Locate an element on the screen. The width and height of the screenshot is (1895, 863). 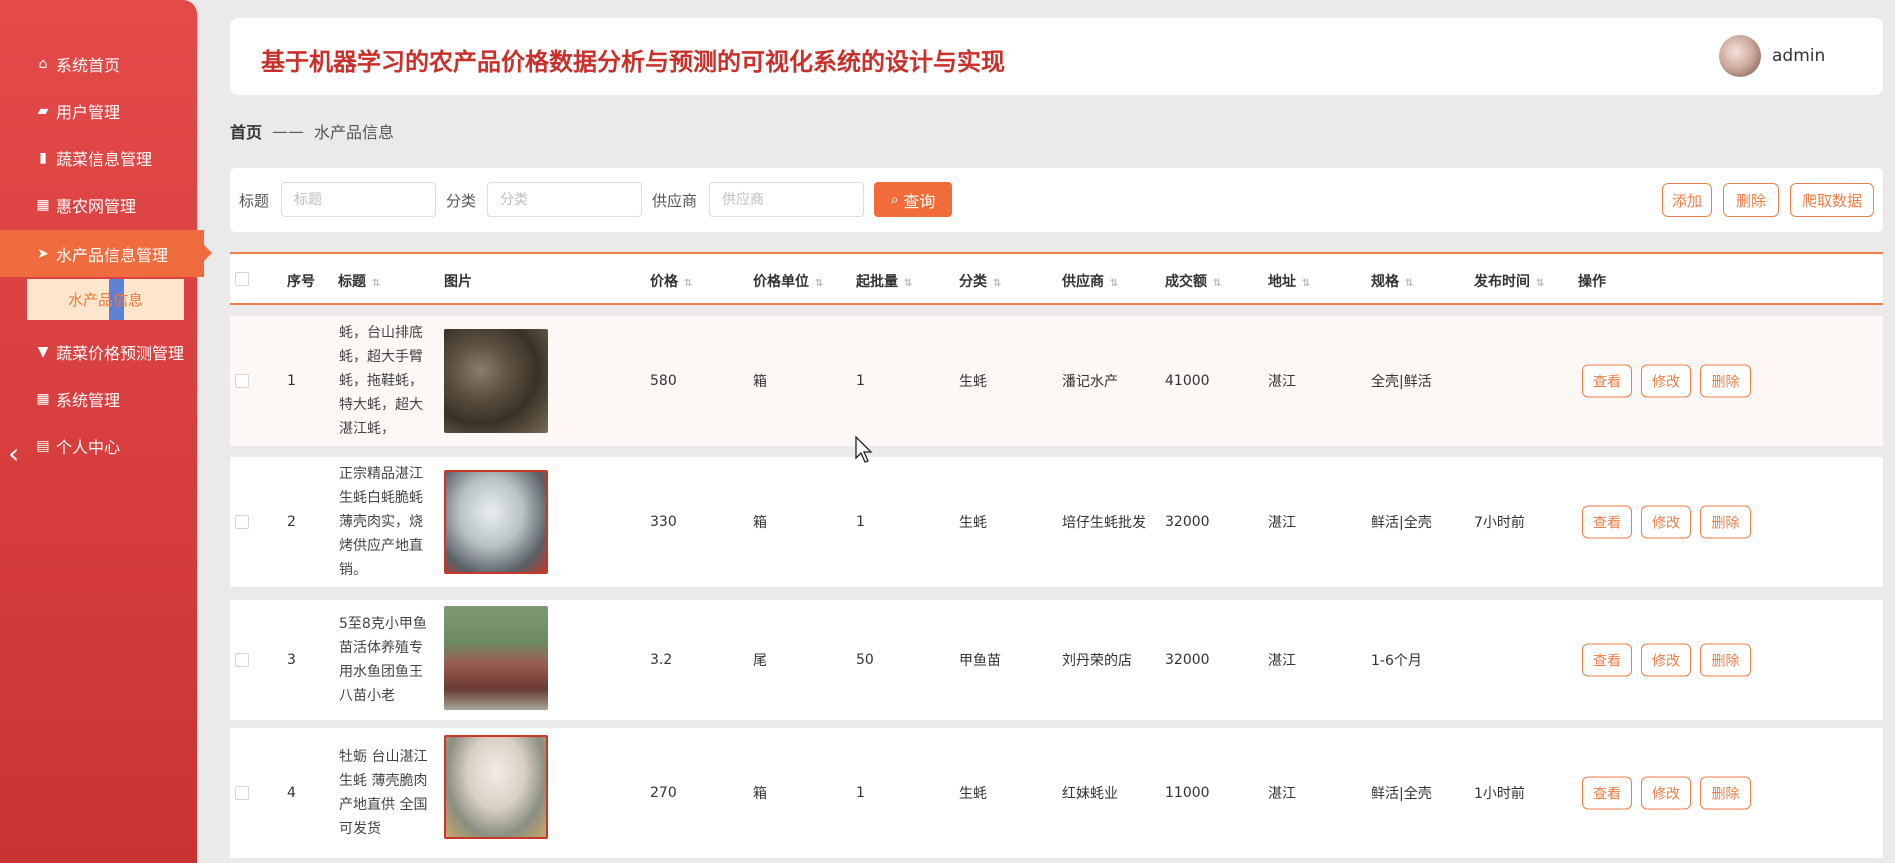
sidebar-item-price-prediction: ▼ 蔬菜价格预测管理 is located at coordinates (98, 351).